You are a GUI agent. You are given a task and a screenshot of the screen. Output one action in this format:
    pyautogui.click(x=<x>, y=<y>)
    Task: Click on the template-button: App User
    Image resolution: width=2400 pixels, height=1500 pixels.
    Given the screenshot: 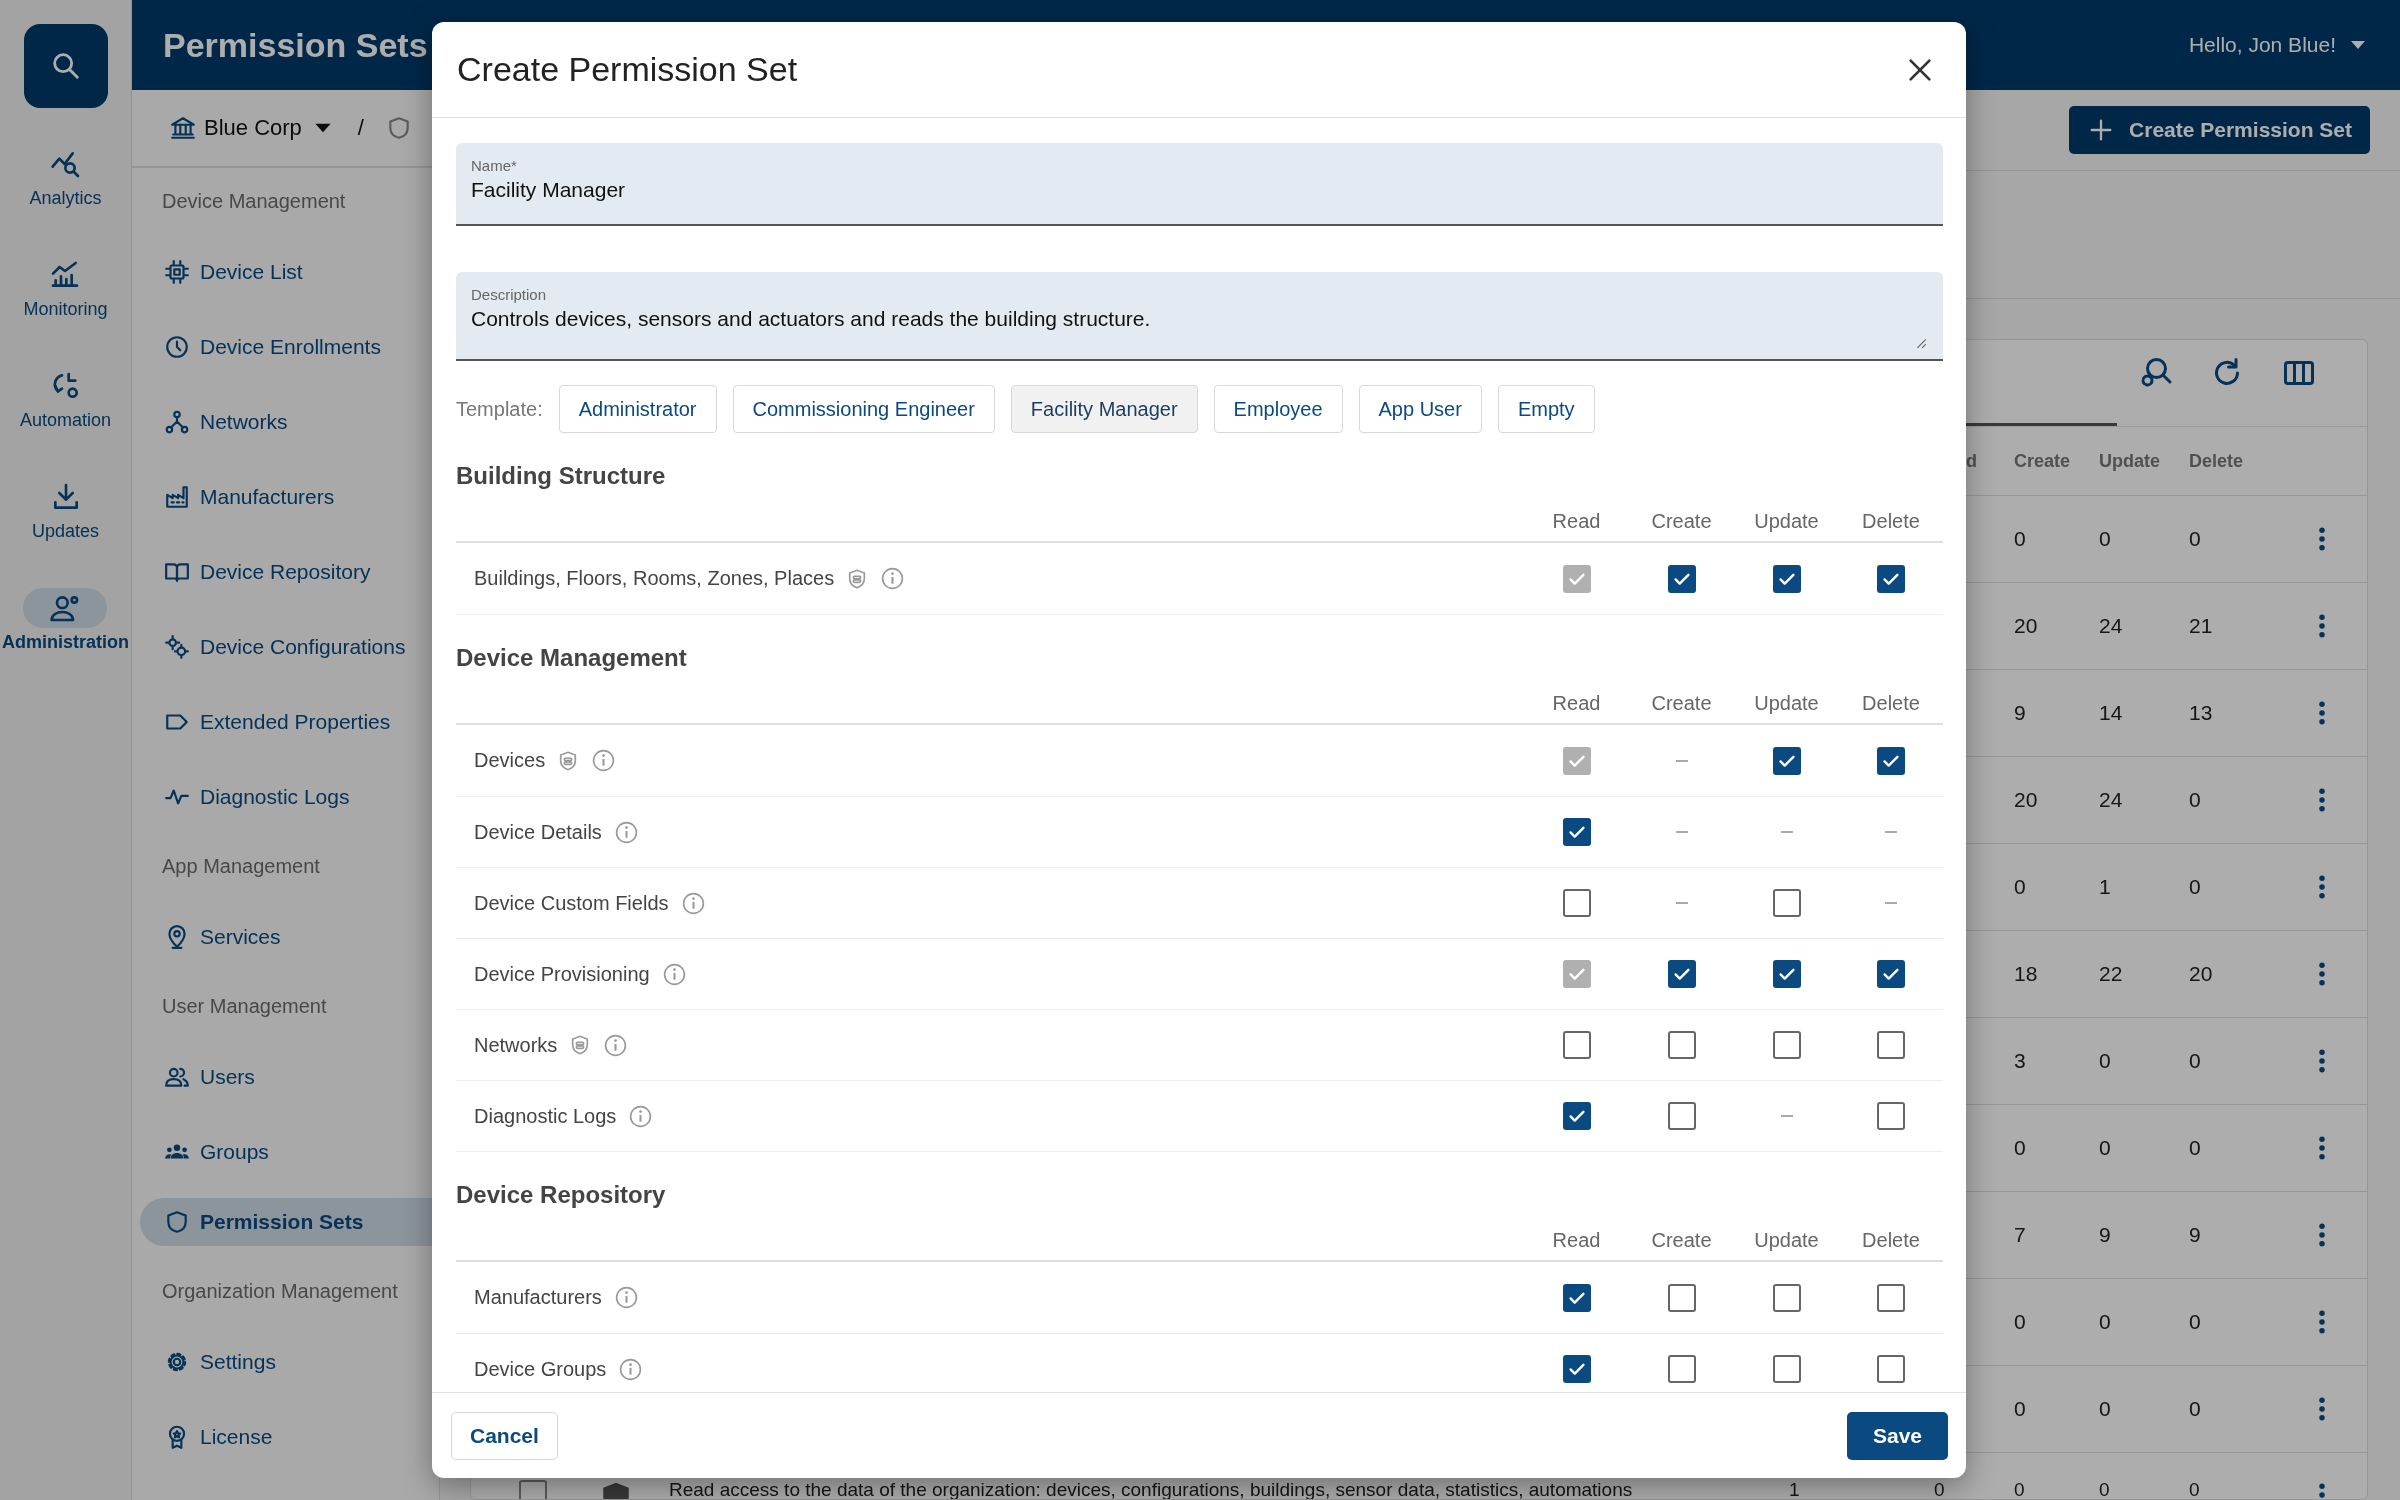 What is the action you would take?
    pyautogui.click(x=1420, y=409)
    